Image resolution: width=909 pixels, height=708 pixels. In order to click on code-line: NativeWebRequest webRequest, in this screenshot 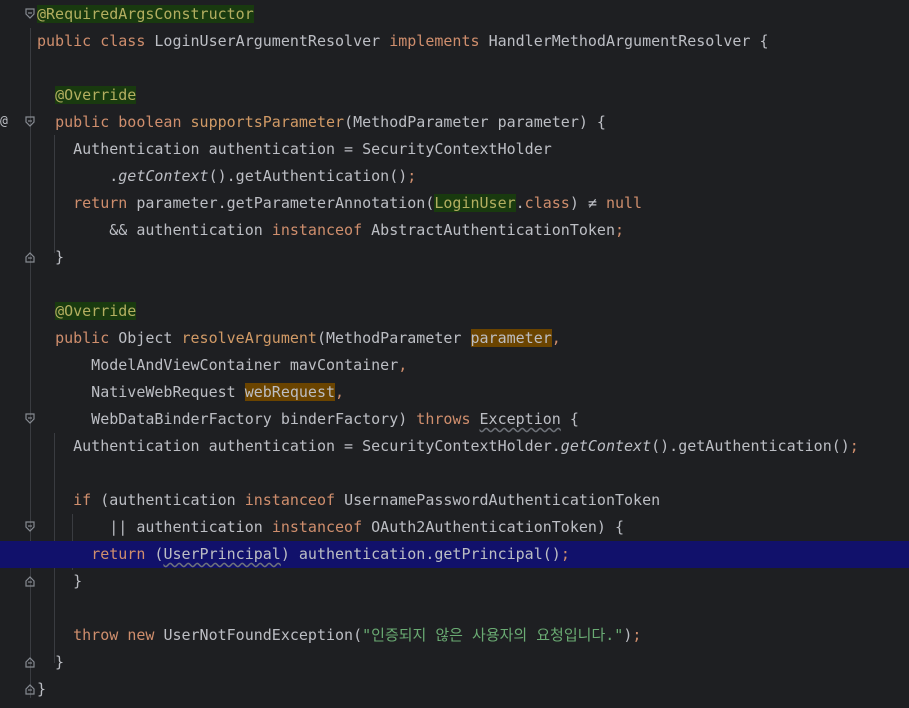, I will do `click(454, 392)`.